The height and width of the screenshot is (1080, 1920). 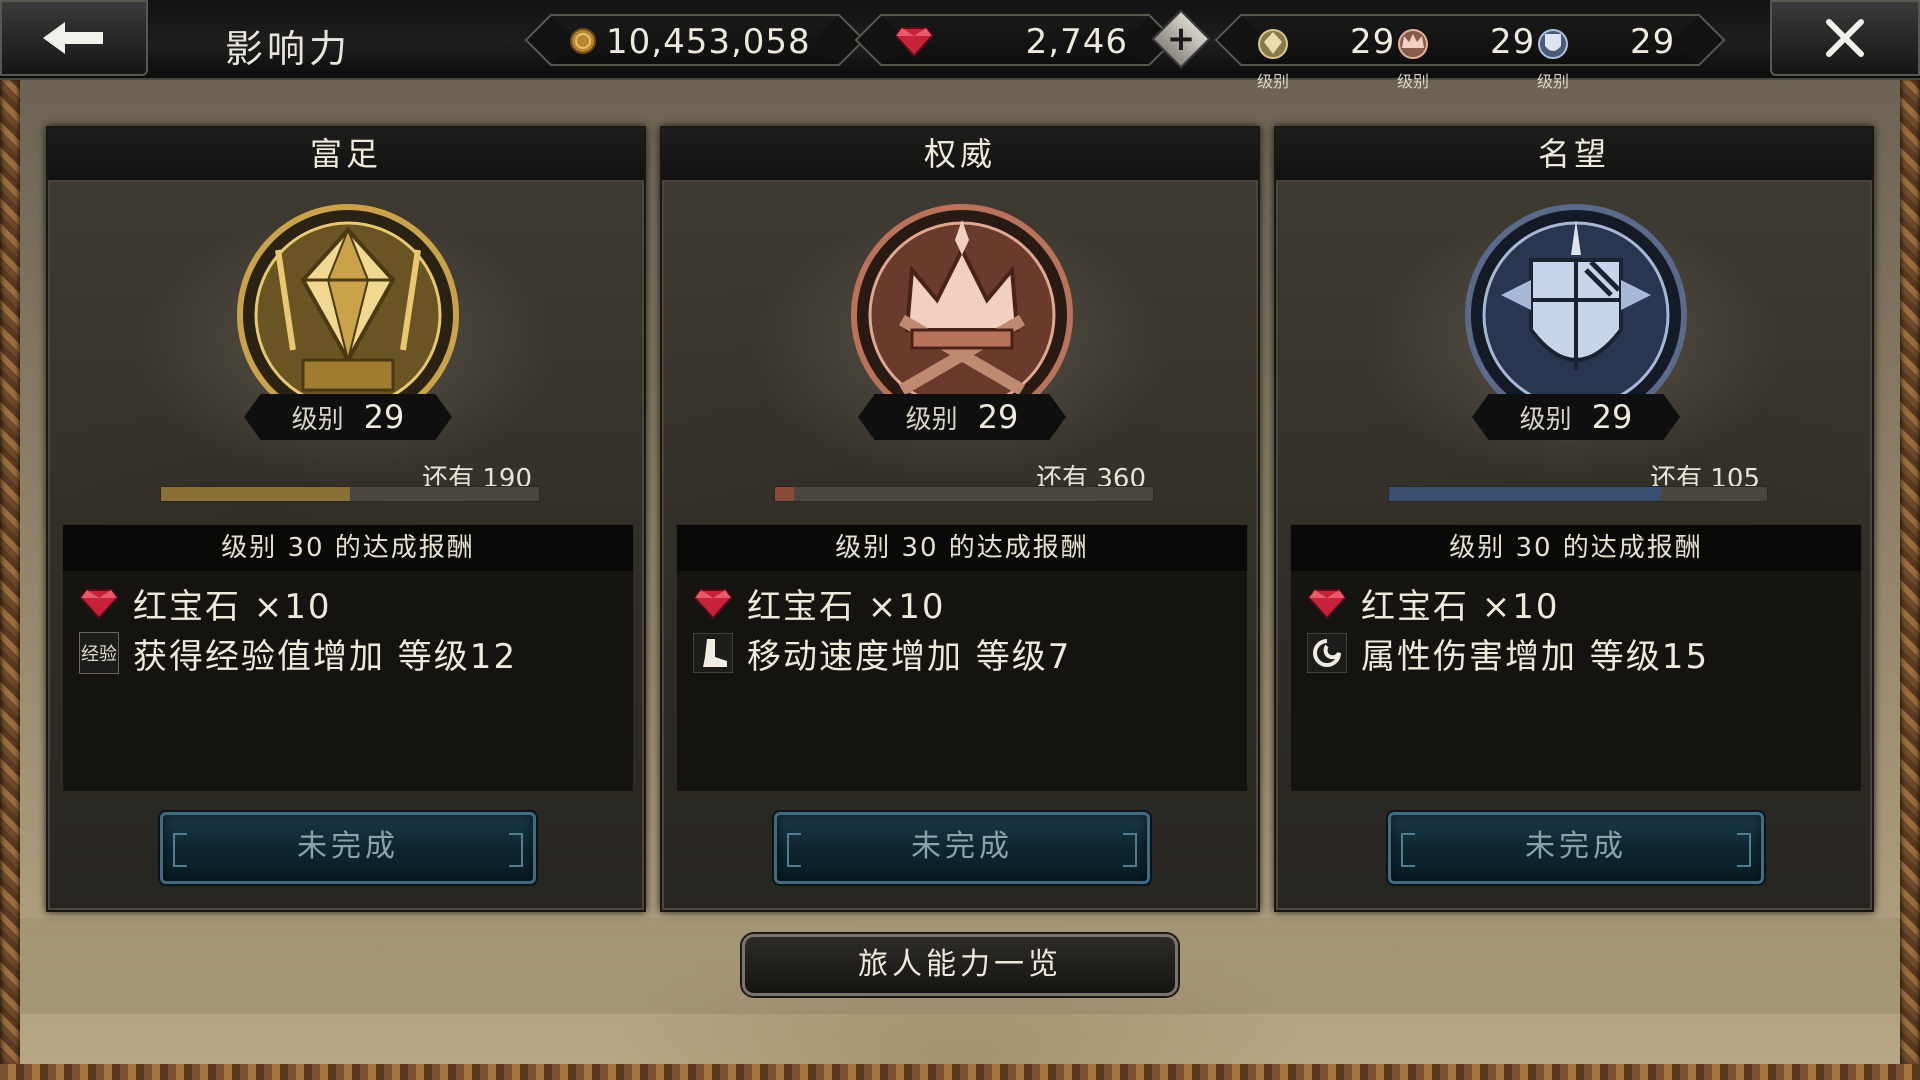 I want to click on page-title: 影响力, so click(x=288, y=49).